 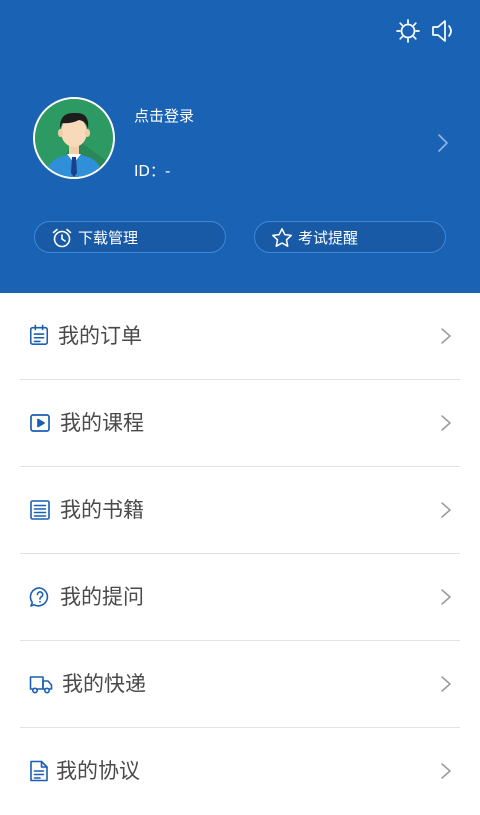 I want to click on document-icon, so click(x=39, y=771).